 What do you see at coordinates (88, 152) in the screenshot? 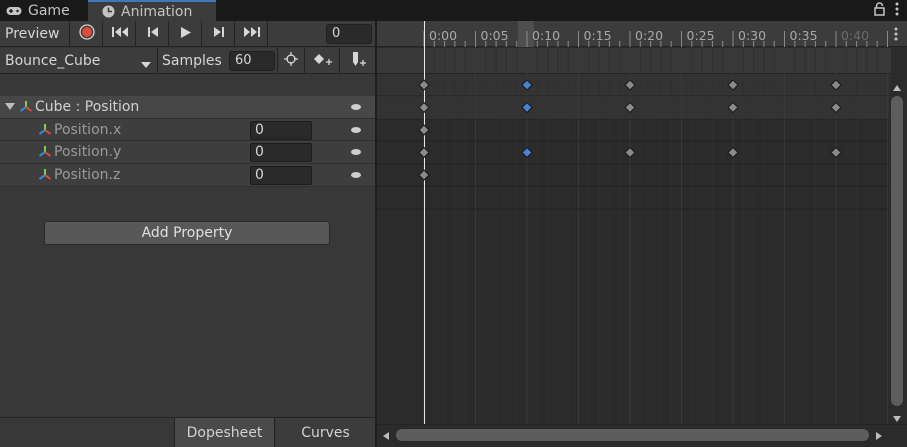
I see `property-label: Position.y` at bounding box center [88, 152].